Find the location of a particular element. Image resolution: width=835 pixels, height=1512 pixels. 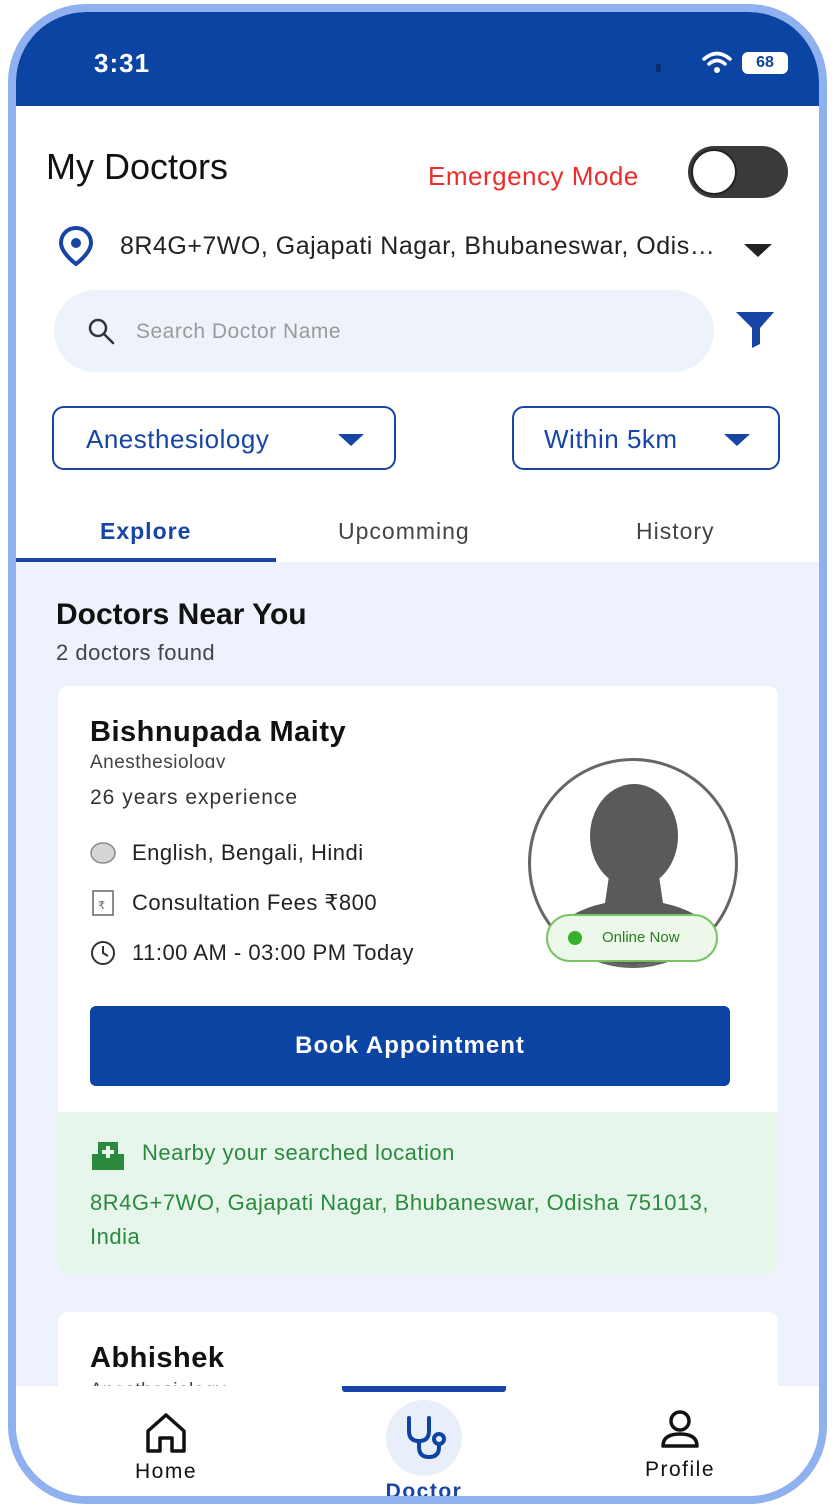

doctor-timing: 11:00 AM - 03:00 PM Today is located at coordinates (273, 952).